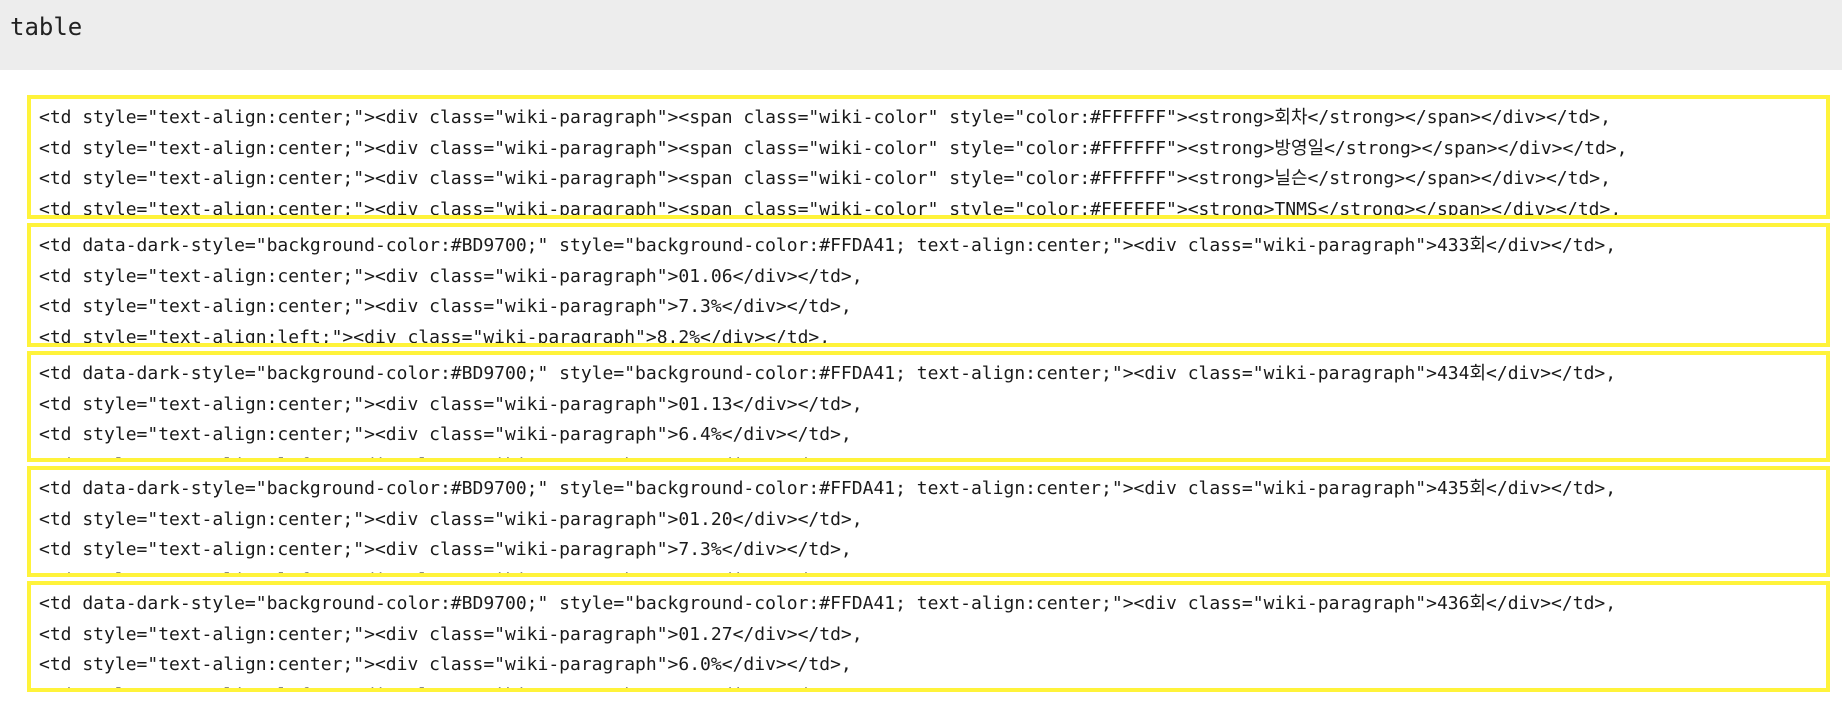 Image resolution: width=1842 pixels, height=716 pixels. Describe the element at coordinates (921, 35) in the screenshot. I see `header-bar: table` at that location.